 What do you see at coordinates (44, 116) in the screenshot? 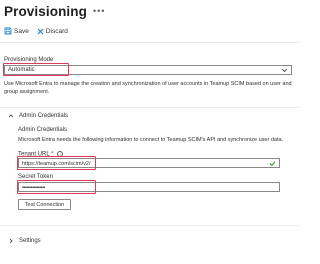
I see `admin-credentials-section-label: Admin Credentials` at bounding box center [44, 116].